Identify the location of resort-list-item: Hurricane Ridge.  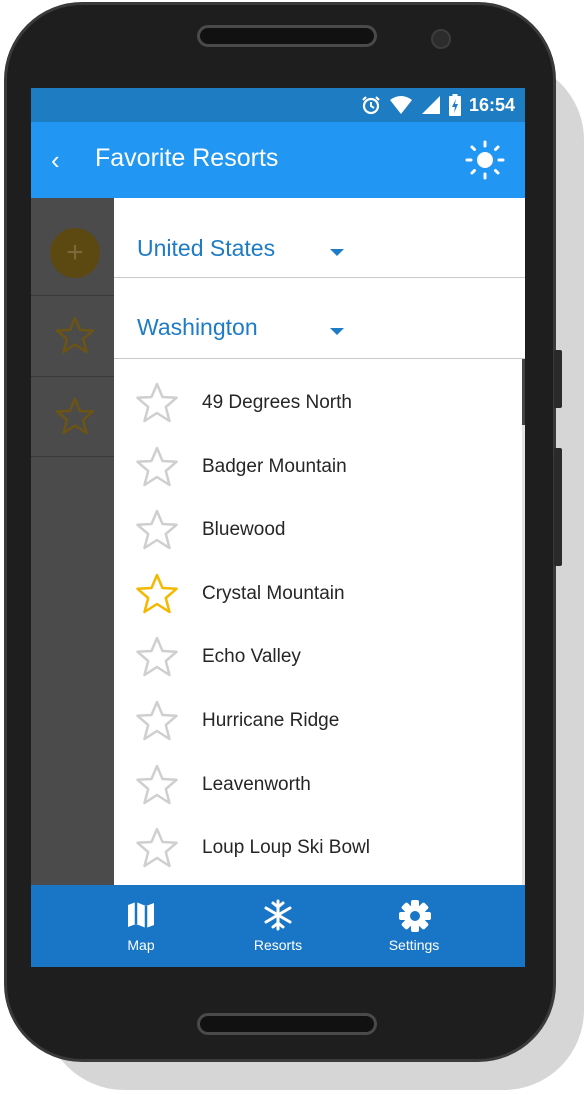
(316, 721).